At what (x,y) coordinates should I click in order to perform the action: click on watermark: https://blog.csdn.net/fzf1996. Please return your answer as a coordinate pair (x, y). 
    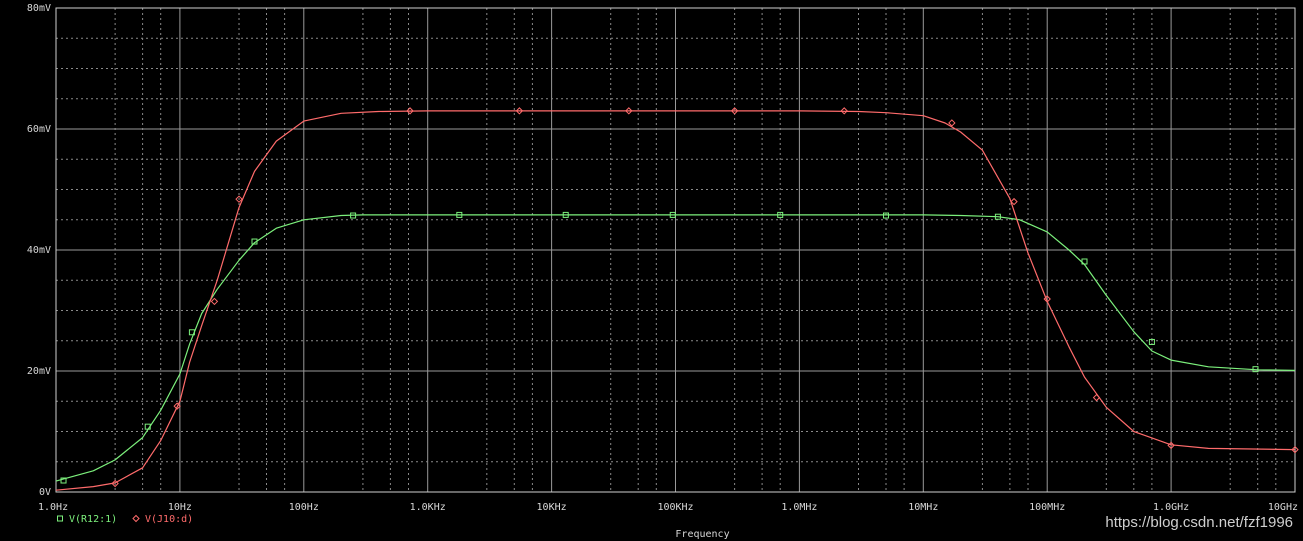
    Looking at the image, I should click on (1199, 522).